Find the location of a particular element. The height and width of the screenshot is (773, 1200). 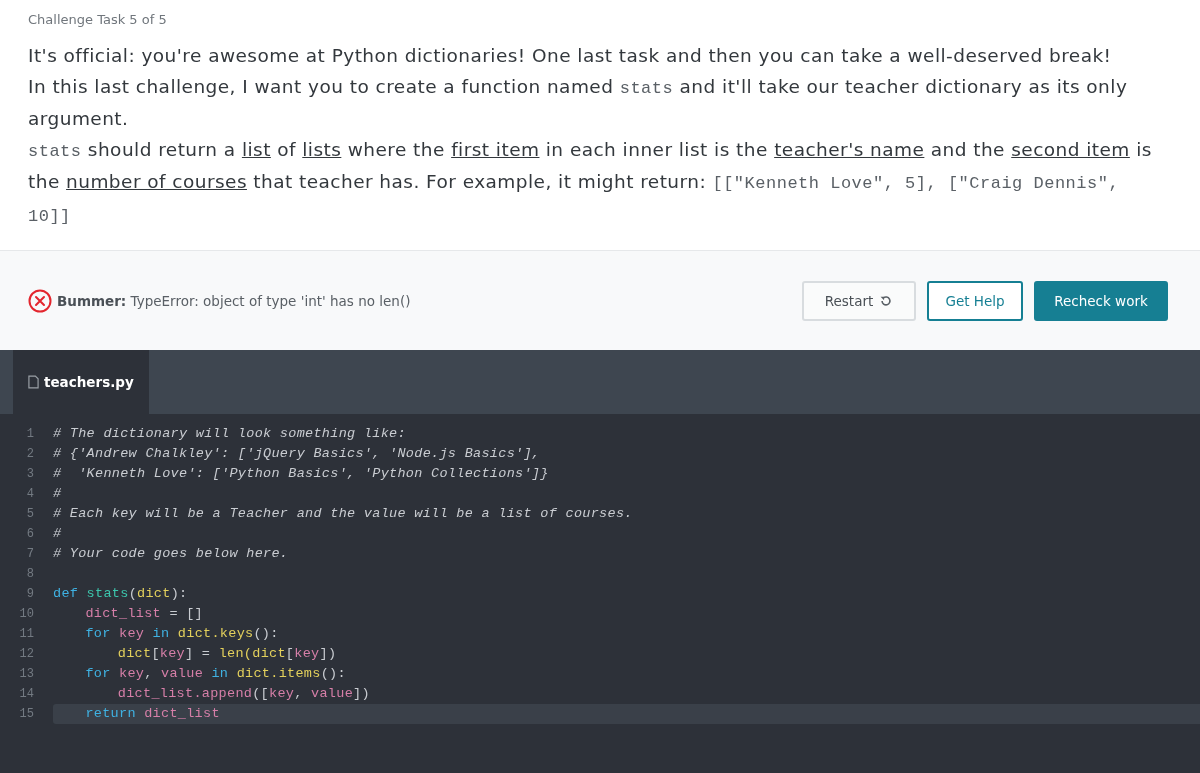

line-number: 11 is located at coordinates (26, 634).